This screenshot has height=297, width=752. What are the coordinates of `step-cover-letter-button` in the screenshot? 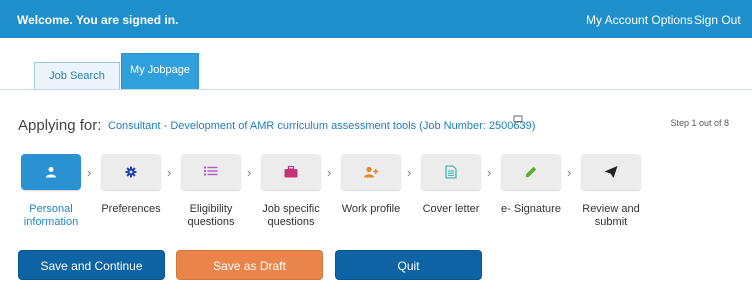 It's located at (451, 172).